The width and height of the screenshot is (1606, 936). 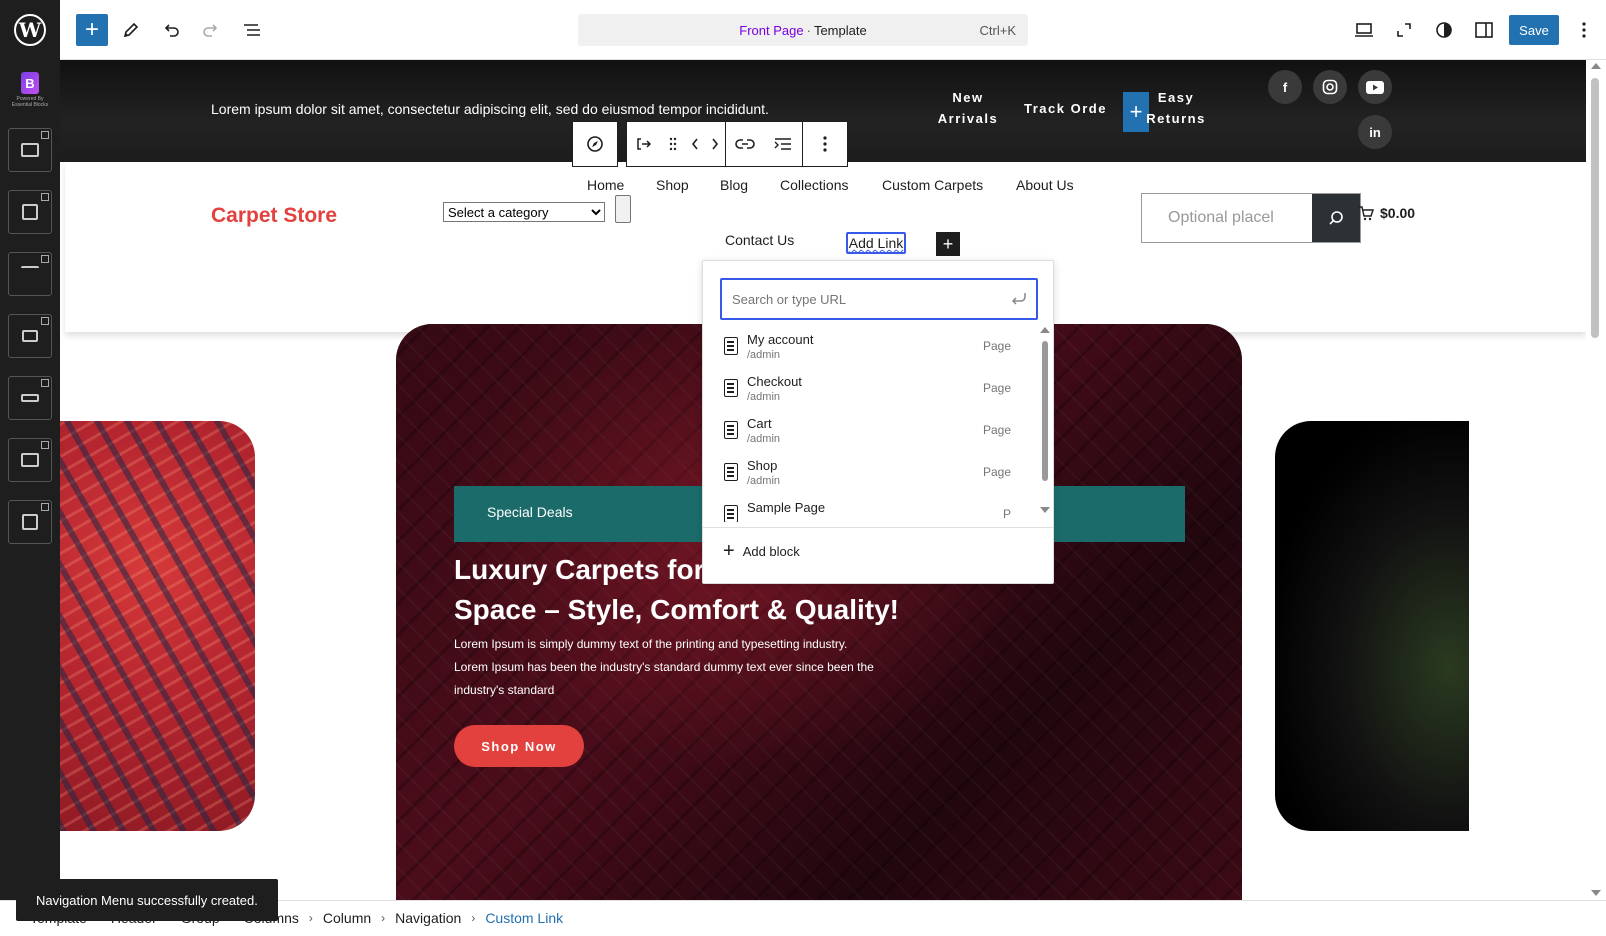 What do you see at coordinates (623, 209) in the screenshot?
I see `category-submit-button` at bounding box center [623, 209].